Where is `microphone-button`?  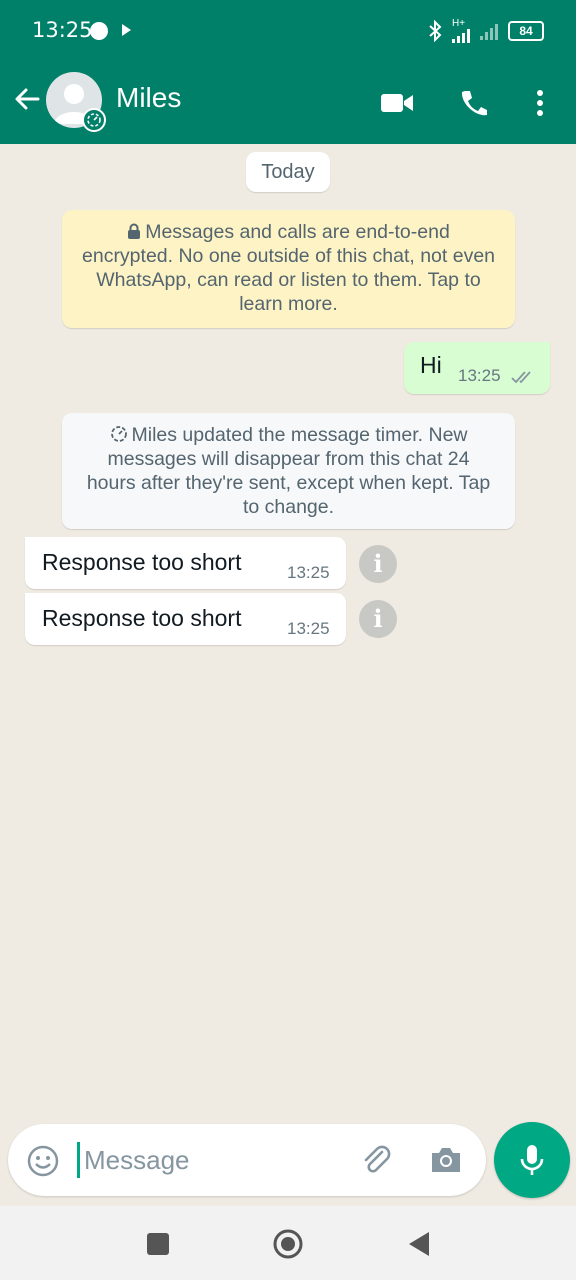
microphone-button is located at coordinates (532, 1160).